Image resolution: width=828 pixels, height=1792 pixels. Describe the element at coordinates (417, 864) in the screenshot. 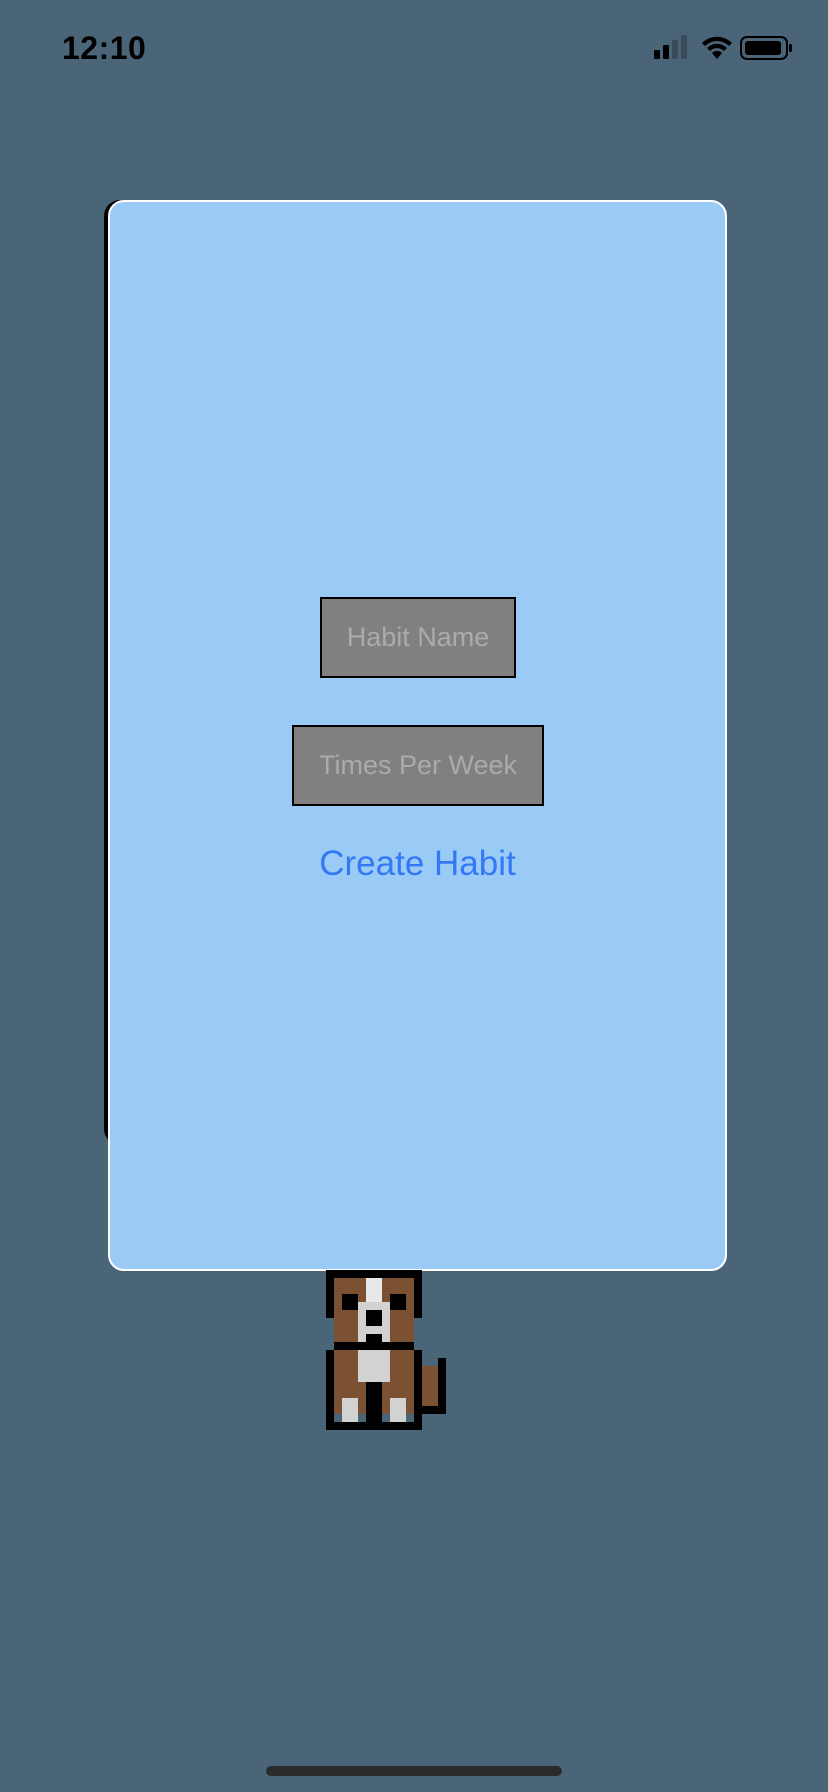

I see `create-habit-button: Create Habit` at that location.